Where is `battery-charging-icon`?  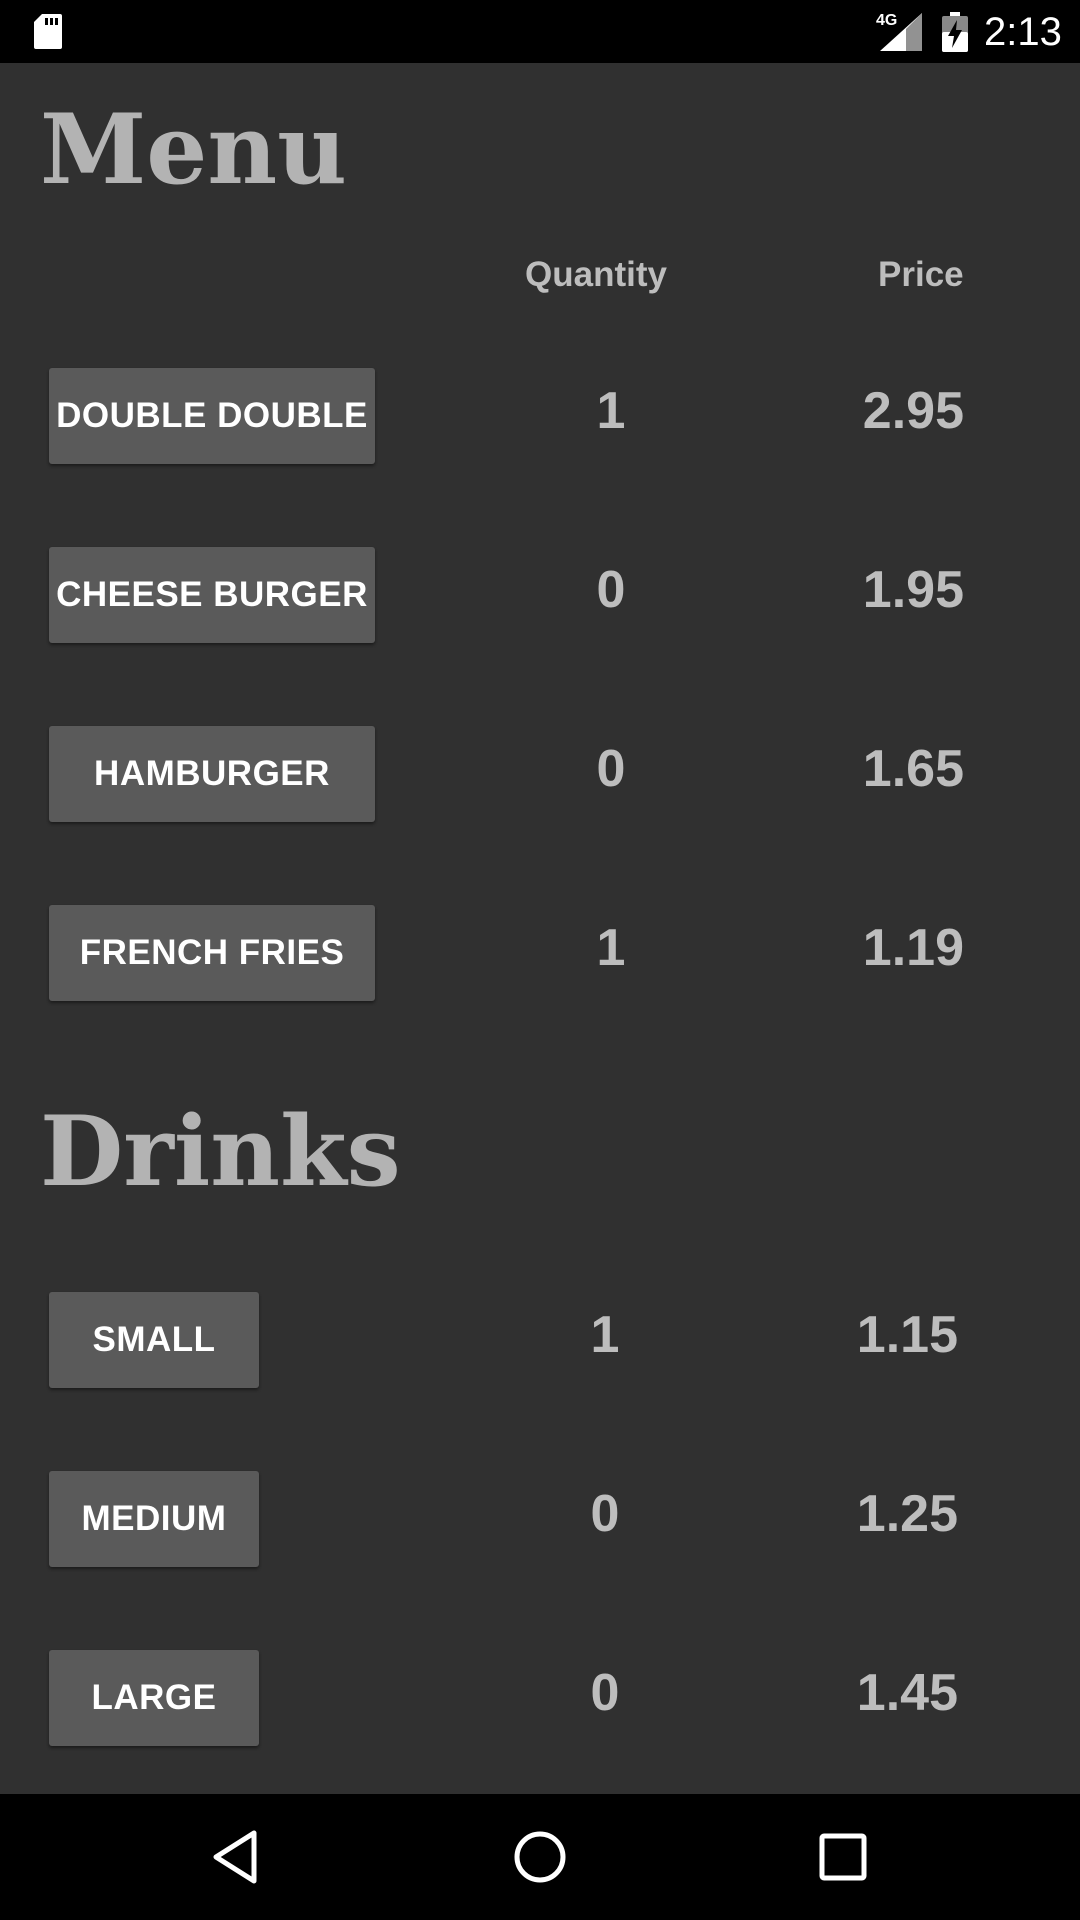 battery-charging-icon is located at coordinates (955, 32).